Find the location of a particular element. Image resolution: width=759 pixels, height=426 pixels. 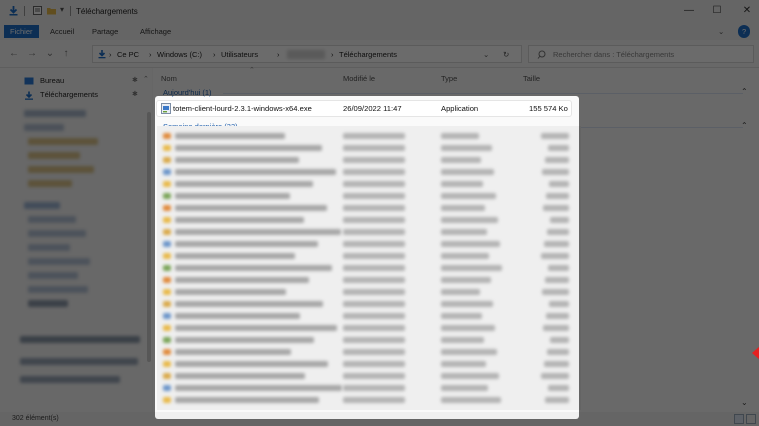

minimize-button: — is located at coordinates (689, 11).